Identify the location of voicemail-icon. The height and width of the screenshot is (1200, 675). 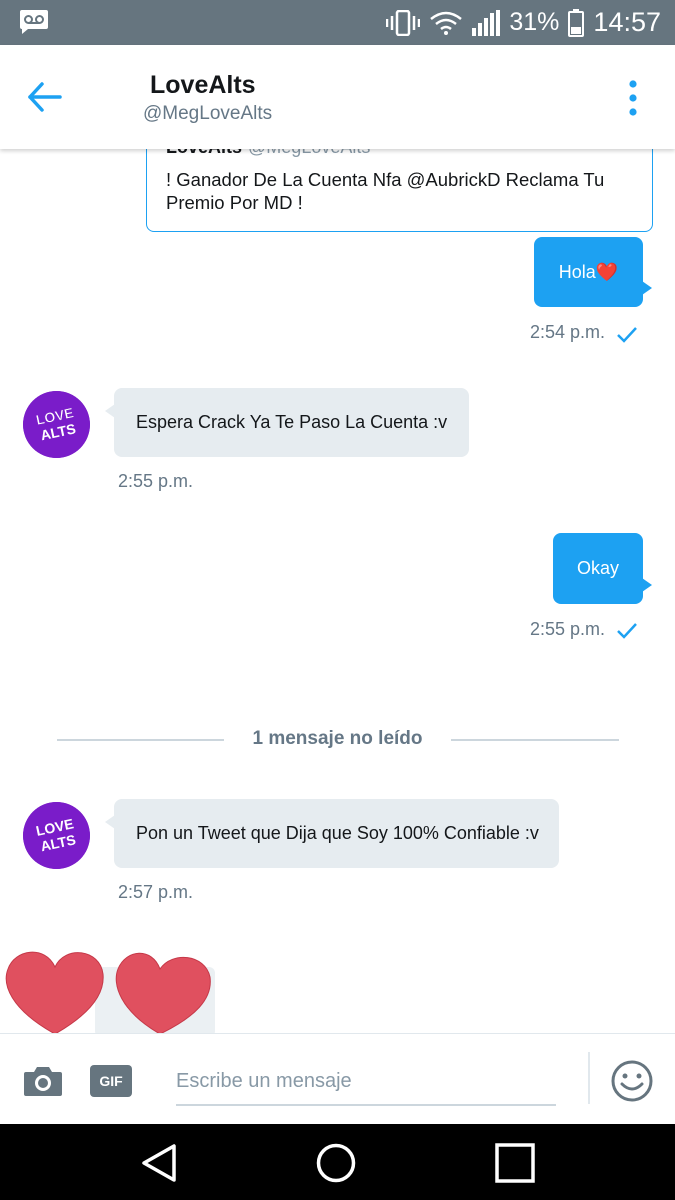
(34, 22).